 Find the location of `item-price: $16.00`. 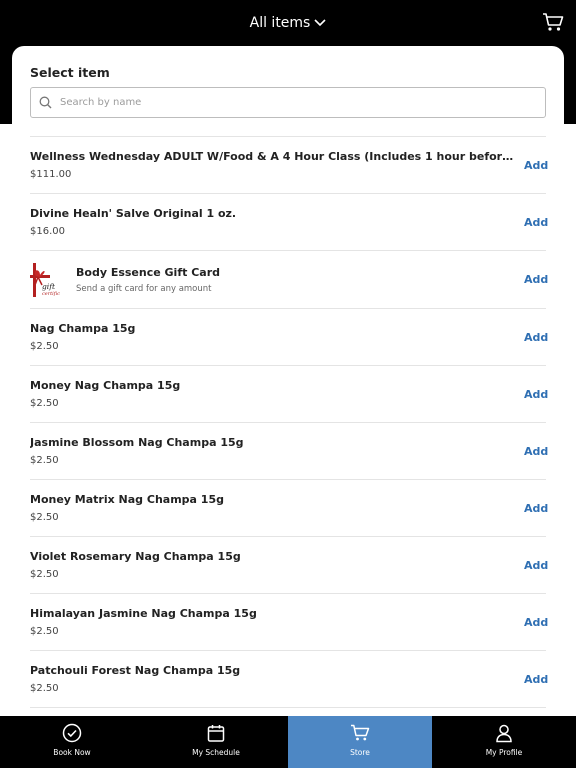

item-price: $16.00 is located at coordinates (47, 231).